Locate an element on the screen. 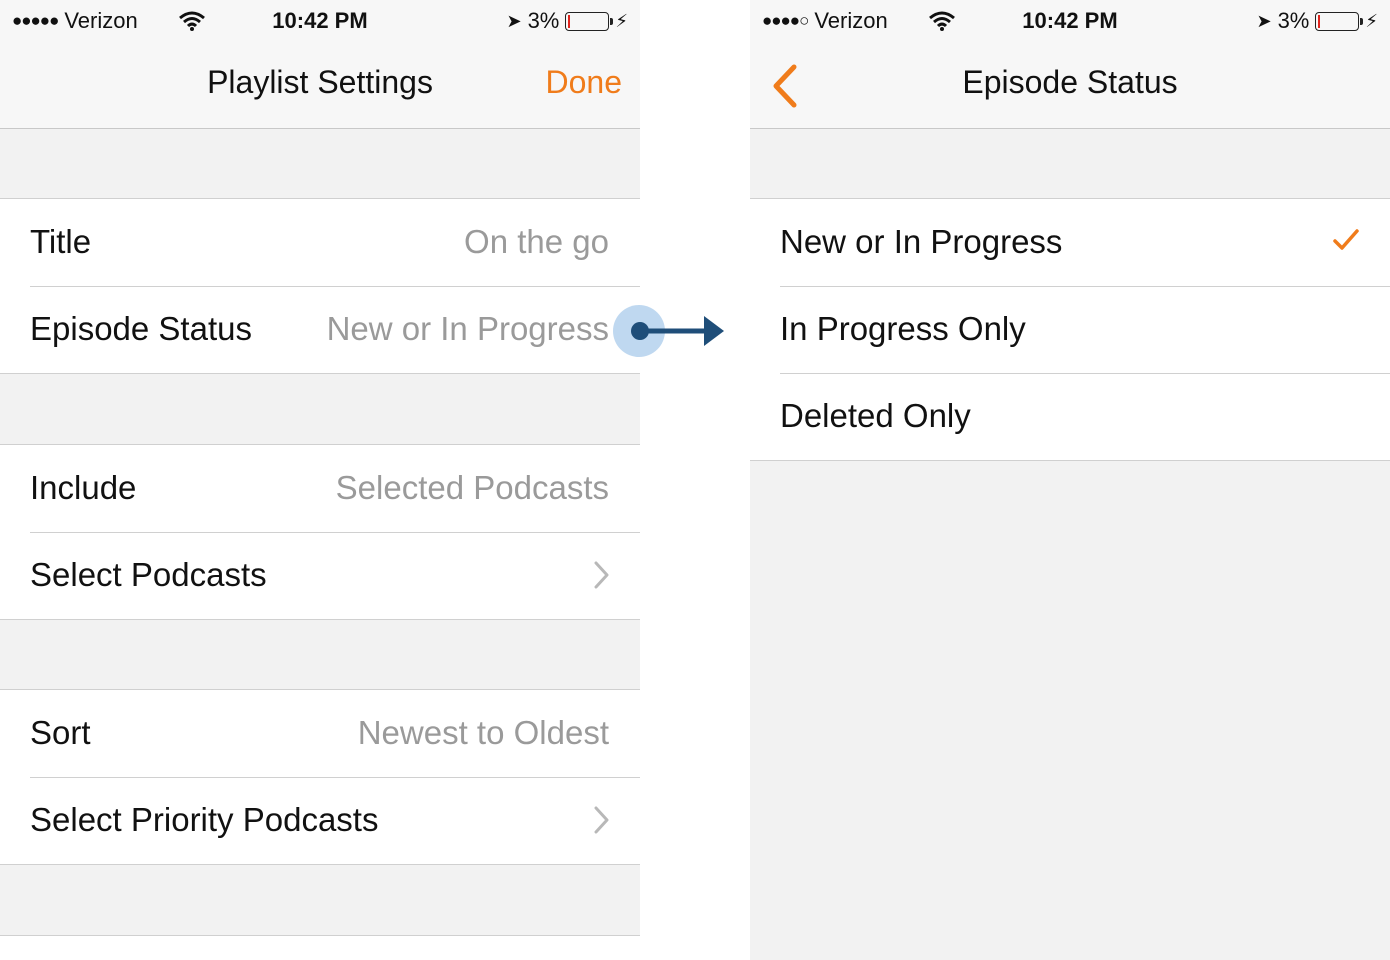  row-label: Select Priority Podcasts is located at coordinates (204, 819).